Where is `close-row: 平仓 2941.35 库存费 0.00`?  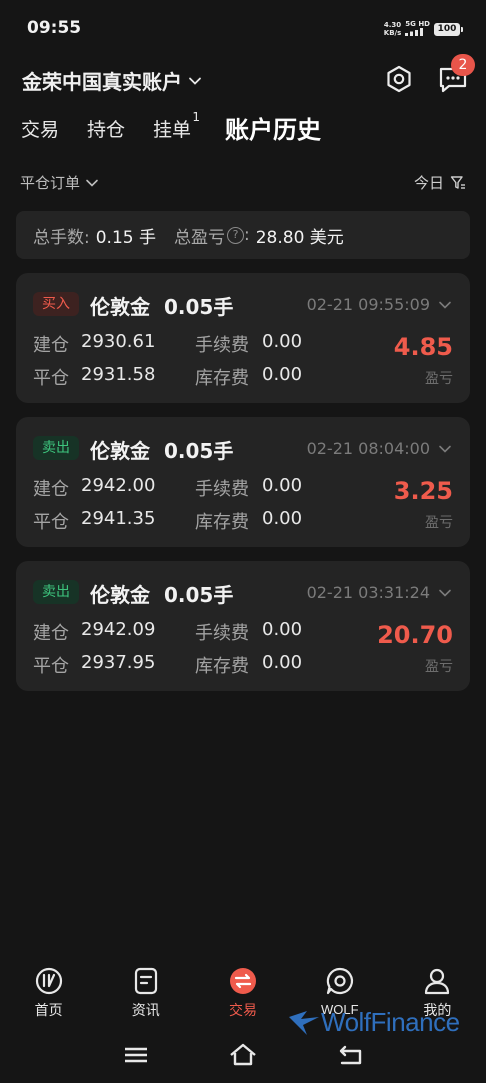 close-row: 平仓 2941.35 库存费 0.00 is located at coordinates (167, 521).